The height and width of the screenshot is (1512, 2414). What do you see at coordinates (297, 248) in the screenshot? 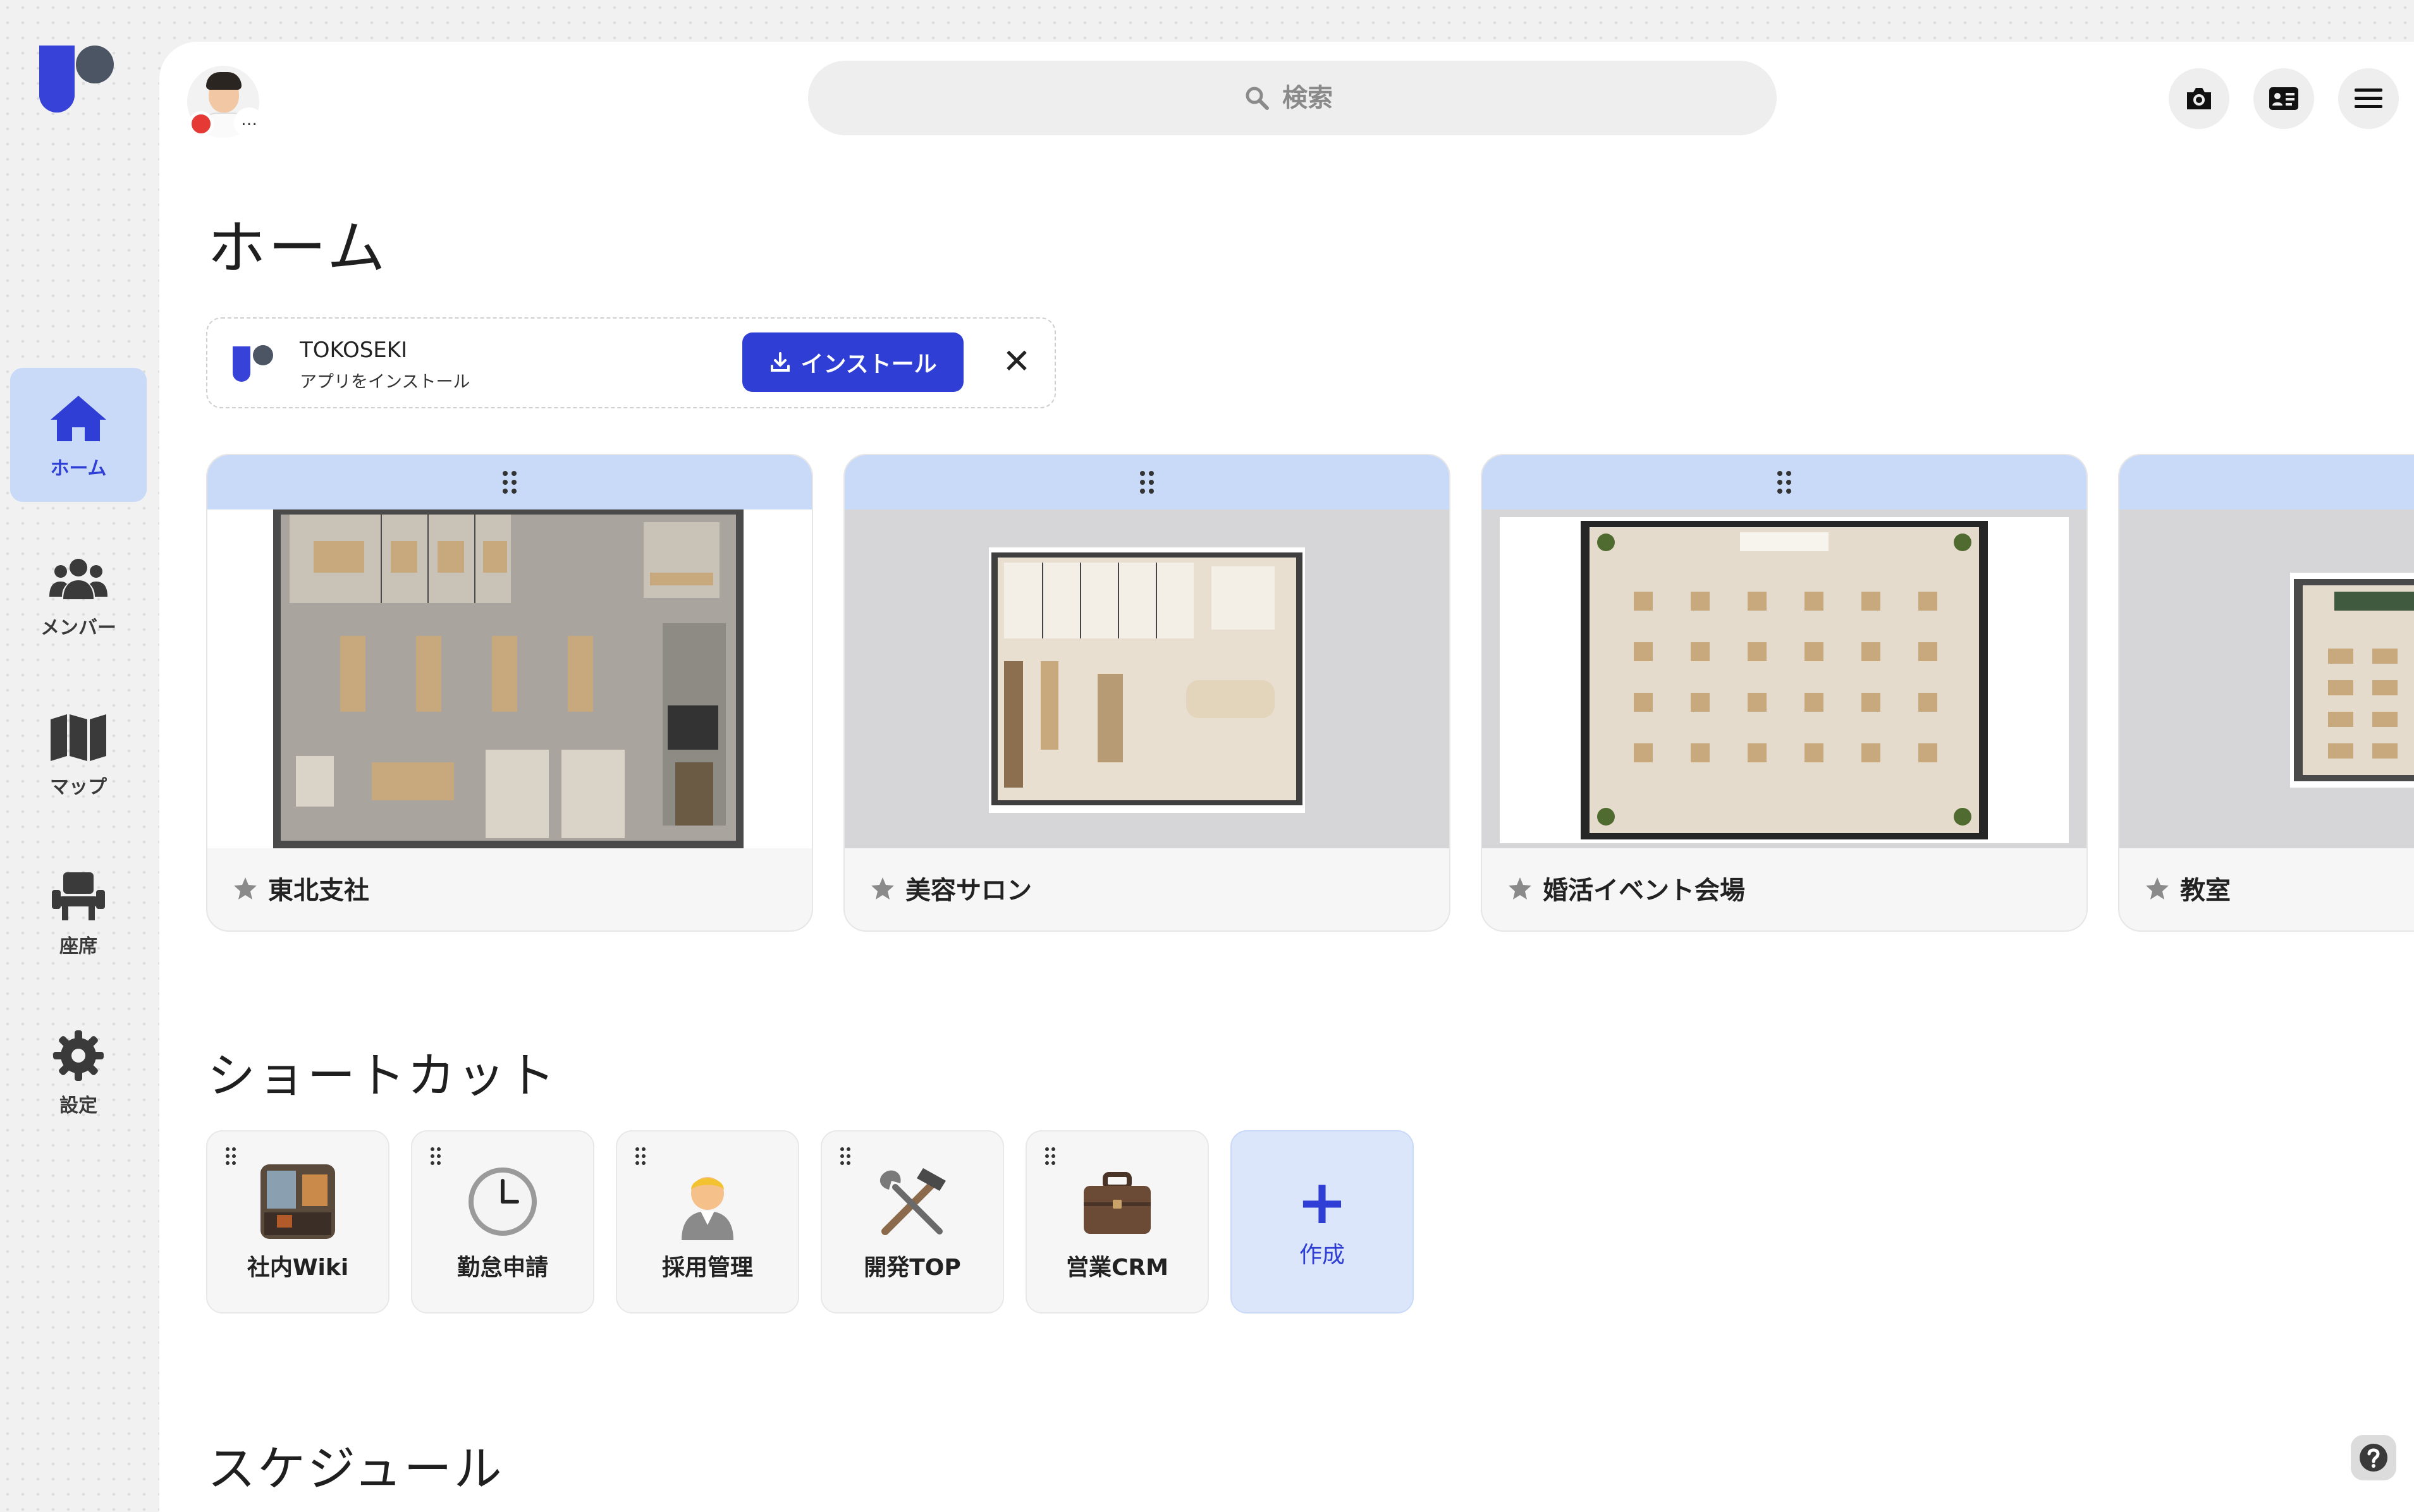
I see `page-title: ホーム` at bounding box center [297, 248].